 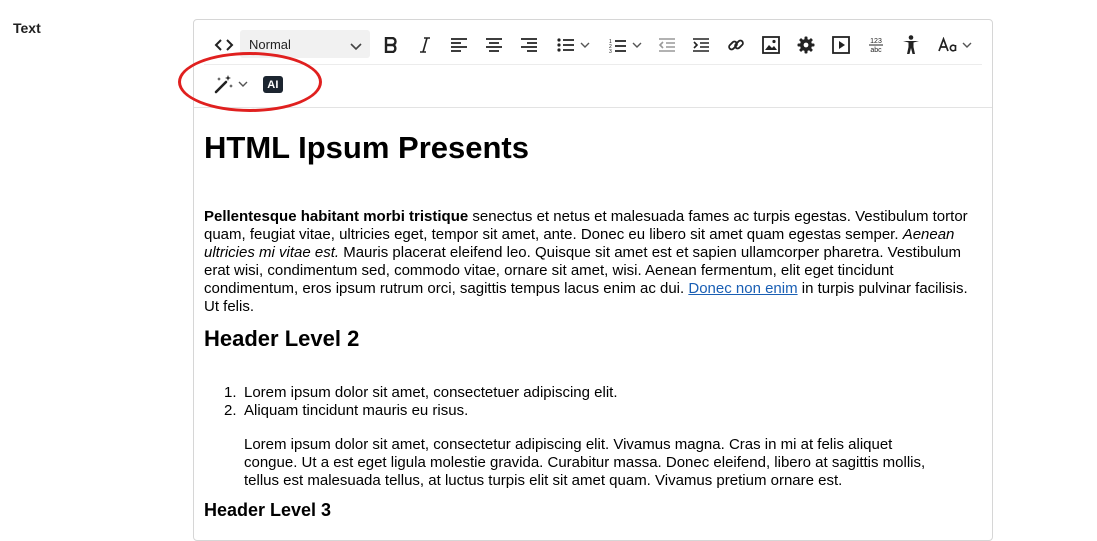 I want to click on align-left-button, so click(x=459, y=45).